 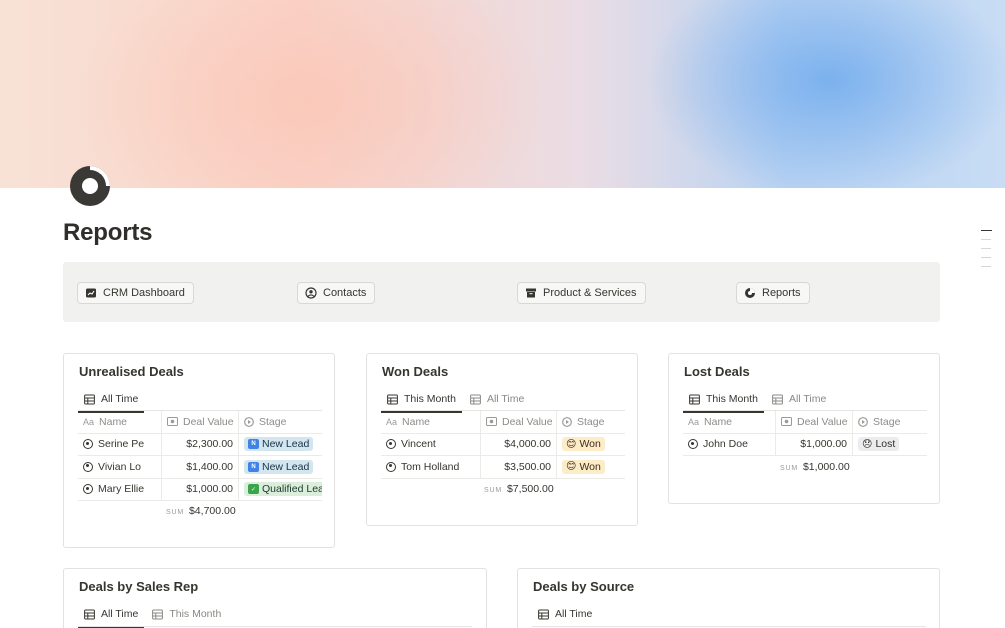 What do you see at coordinates (519, 467) in the screenshot?
I see `value-cell: $3,500.00` at bounding box center [519, 467].